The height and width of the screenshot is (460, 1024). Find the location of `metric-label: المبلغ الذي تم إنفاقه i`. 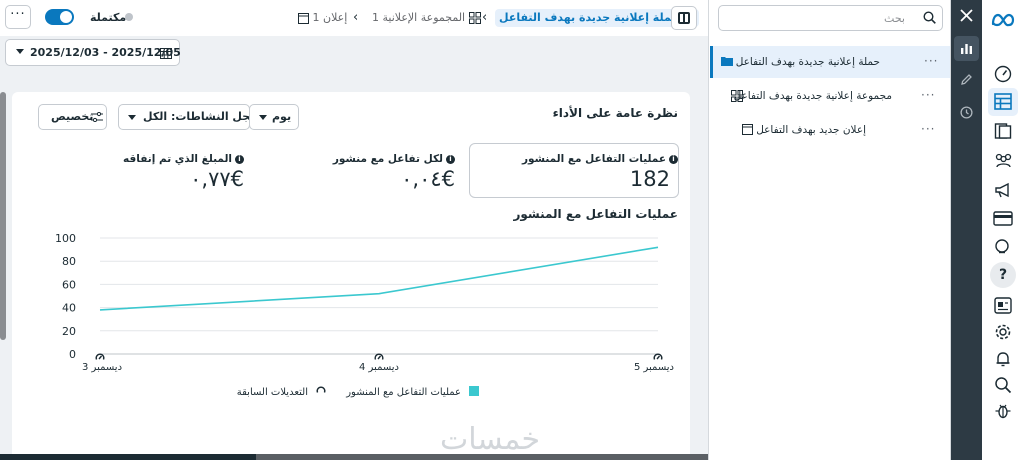

metric-label: المبلغ الذي تم إنفاقه i is located at coordinates (183, 159).